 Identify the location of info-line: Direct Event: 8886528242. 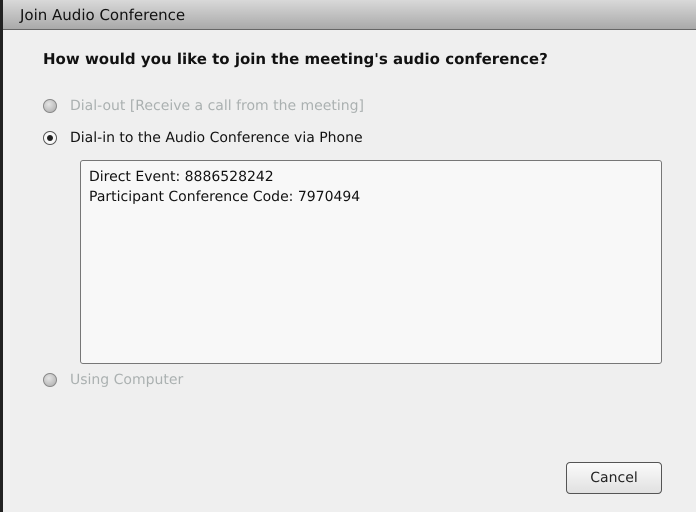
(182, 177).